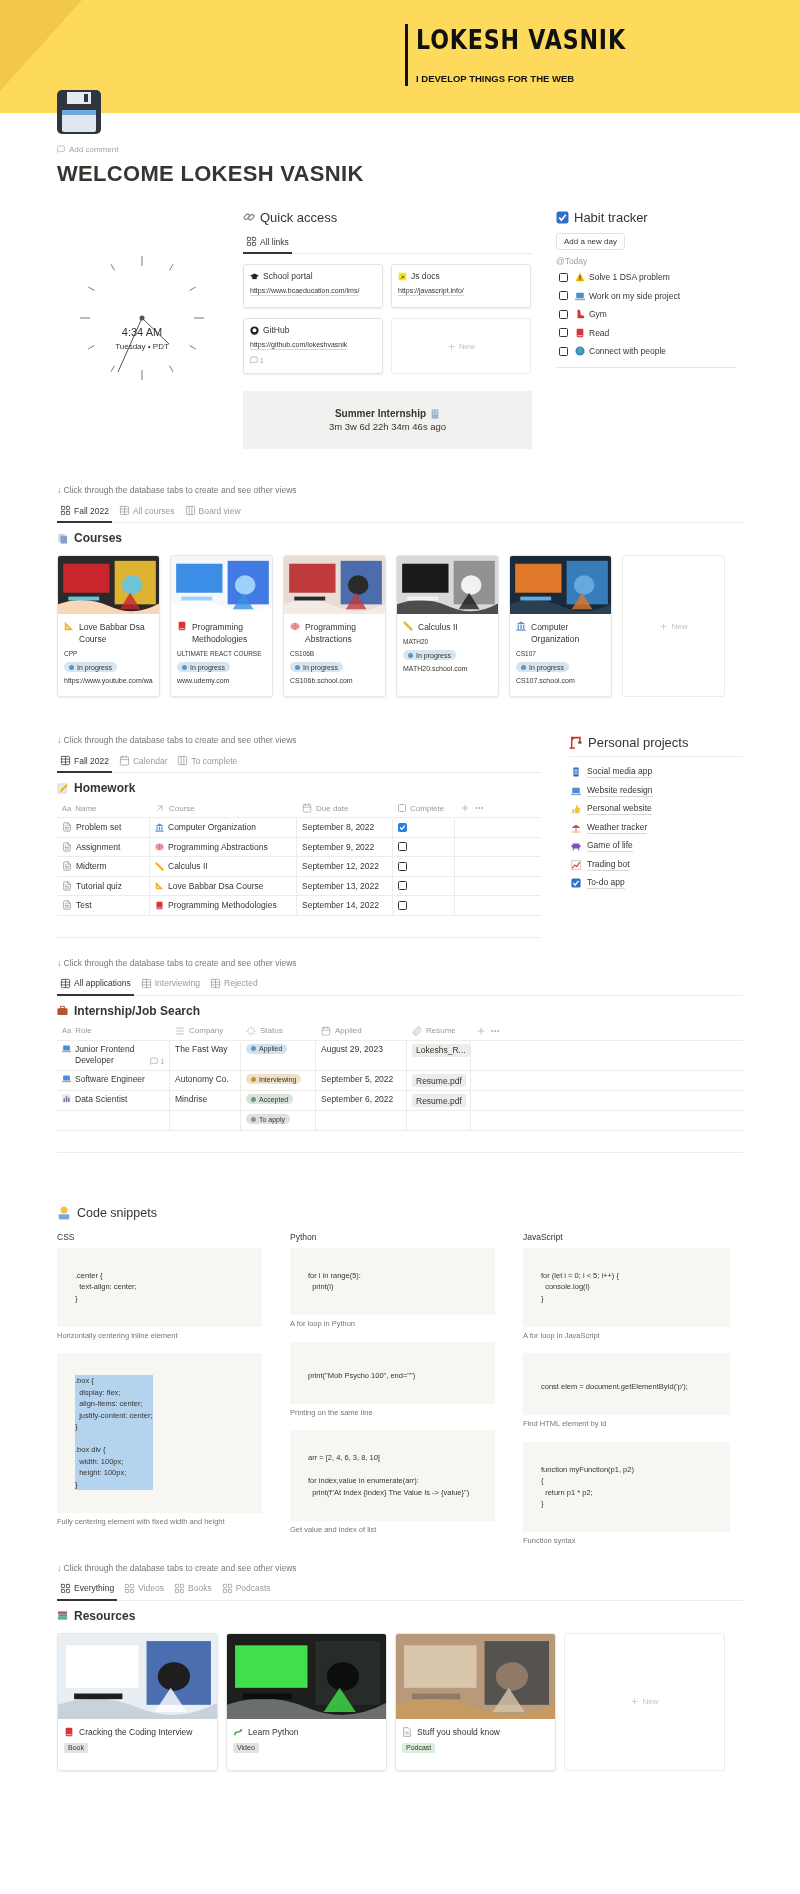 This screenshot has width=800, height=1894. I want to click on course-title: Calculus II, so click(438, 627).